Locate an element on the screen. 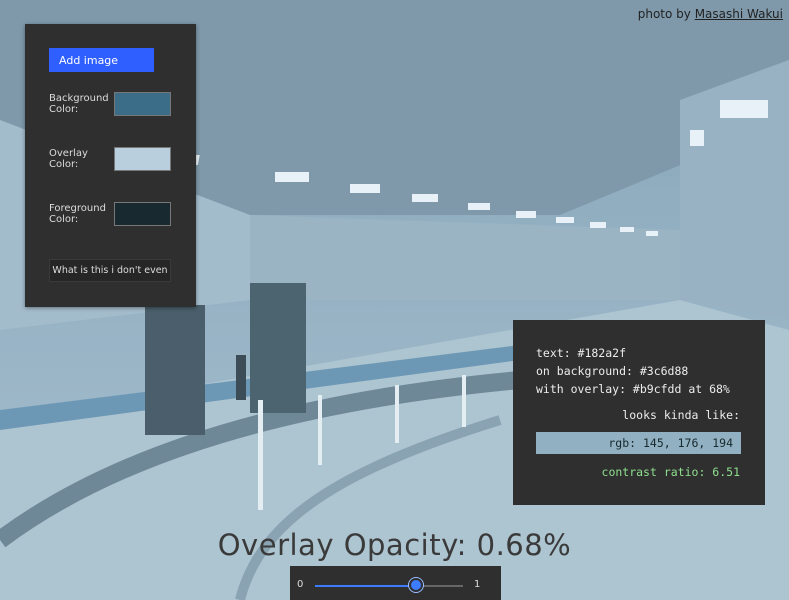 This screenshot has width=789, height=600. opacity-slider-track is located at coordinates (389, 586).